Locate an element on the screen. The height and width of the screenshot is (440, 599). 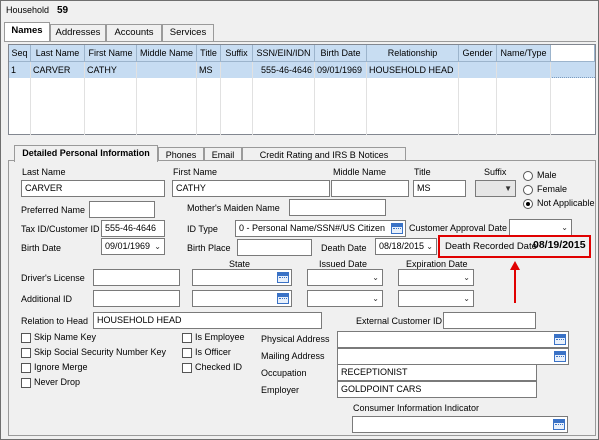
chevron-down-icon: ▼ is located at coordinates (508, 188).